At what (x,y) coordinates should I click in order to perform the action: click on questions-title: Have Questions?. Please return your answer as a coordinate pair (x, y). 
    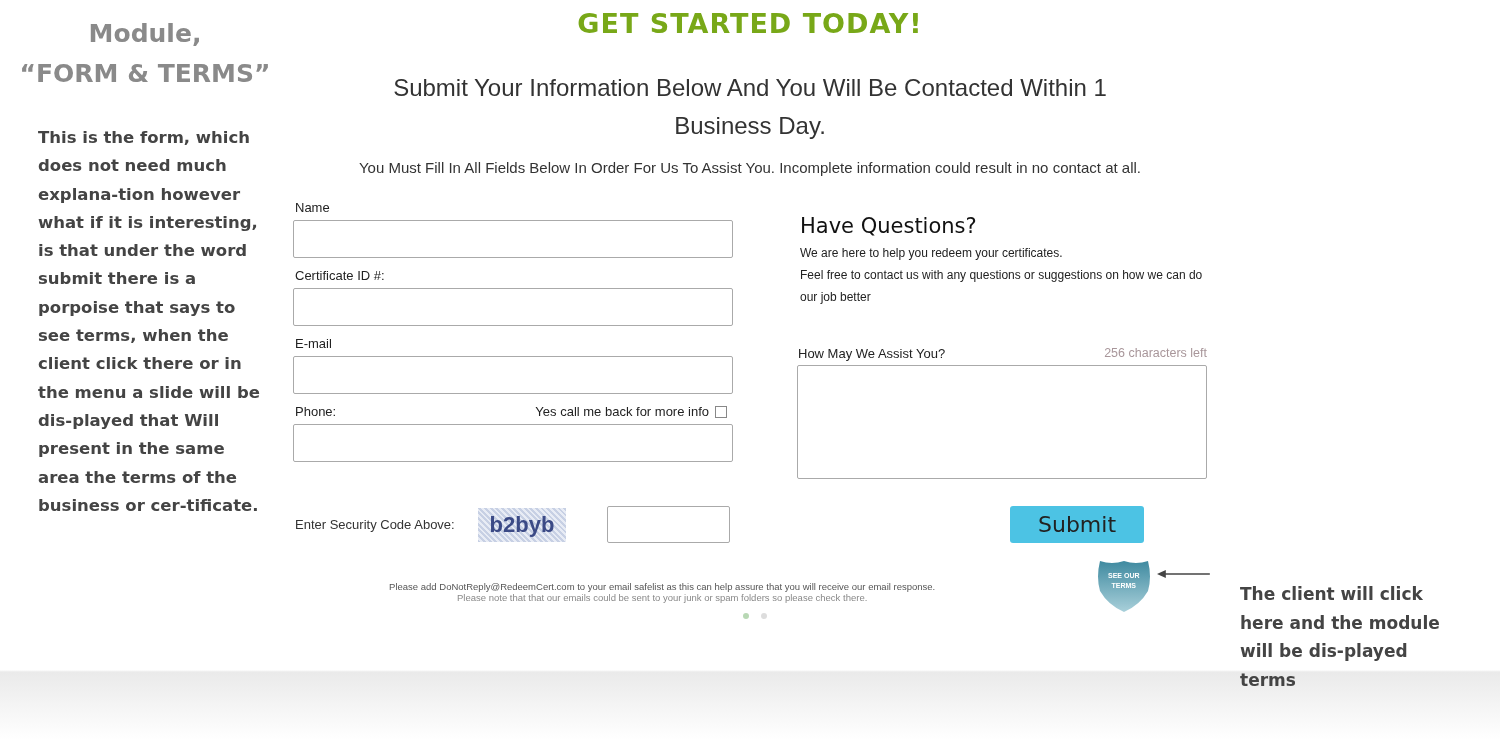
    Looking at the image, I should click on (889, 226).